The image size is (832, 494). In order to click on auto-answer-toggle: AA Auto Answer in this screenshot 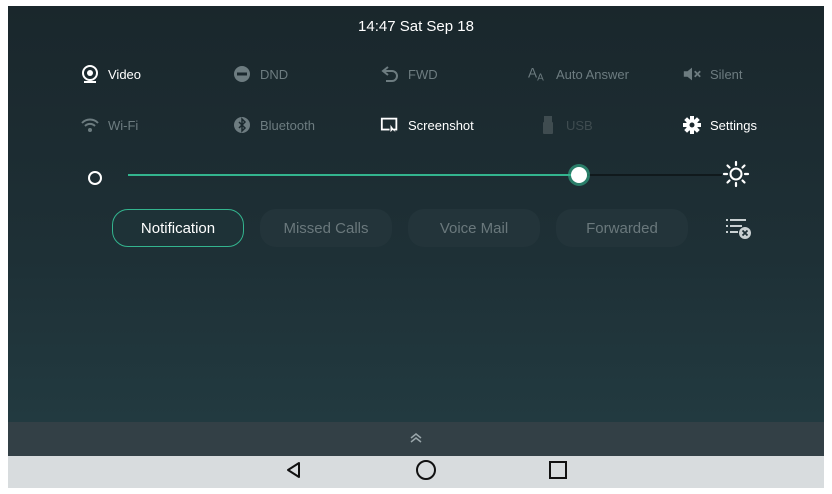, I will do `click(578, 74)`.